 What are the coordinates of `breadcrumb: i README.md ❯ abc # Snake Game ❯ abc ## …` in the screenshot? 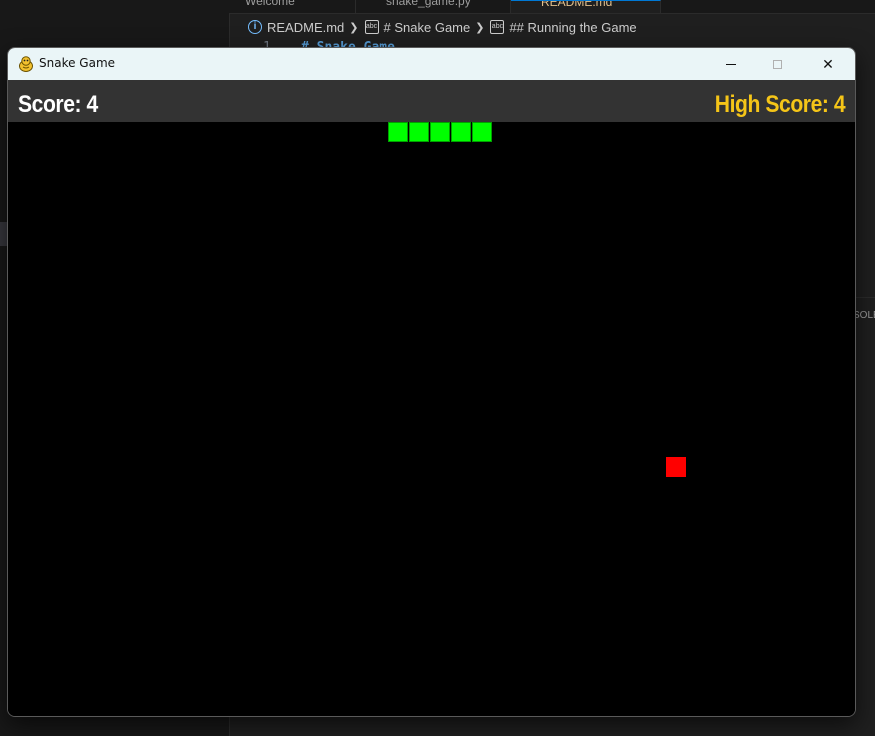 It's located at (442, 27).